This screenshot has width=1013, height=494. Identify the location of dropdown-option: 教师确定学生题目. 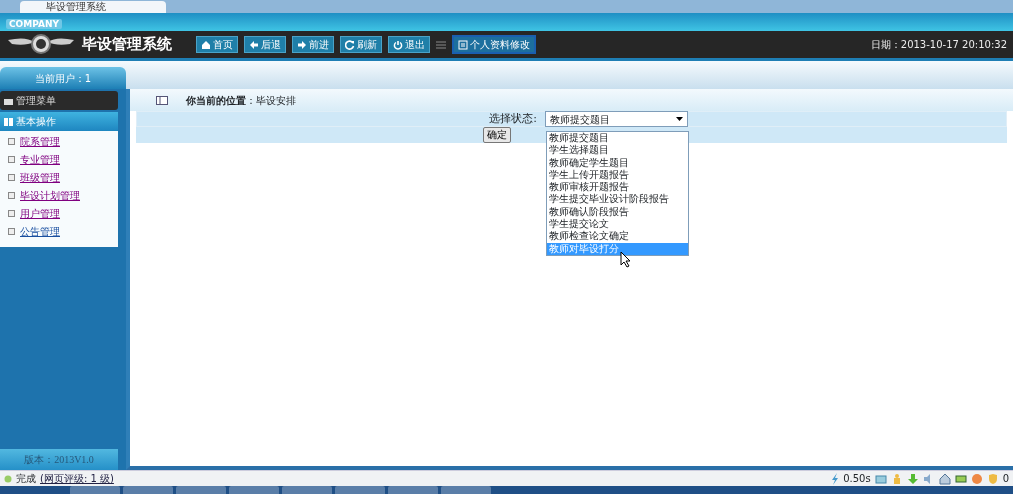
(617, 162).